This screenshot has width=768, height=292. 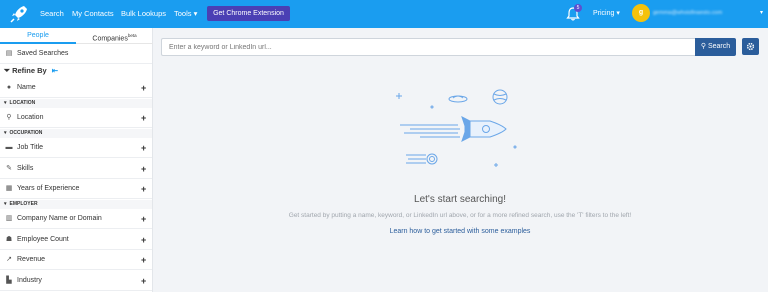 What do you see at coordinates (29, 280) in the screenshot?
I see `filter-industry-label: Industry` at bounding box center [29, 280].